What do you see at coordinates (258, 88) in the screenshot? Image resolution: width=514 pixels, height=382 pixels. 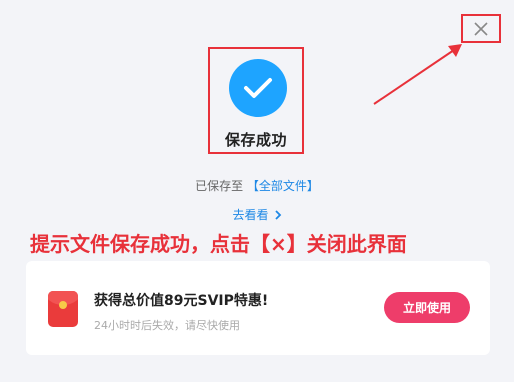 I see `check-icon` at bounding box center [258, 88].